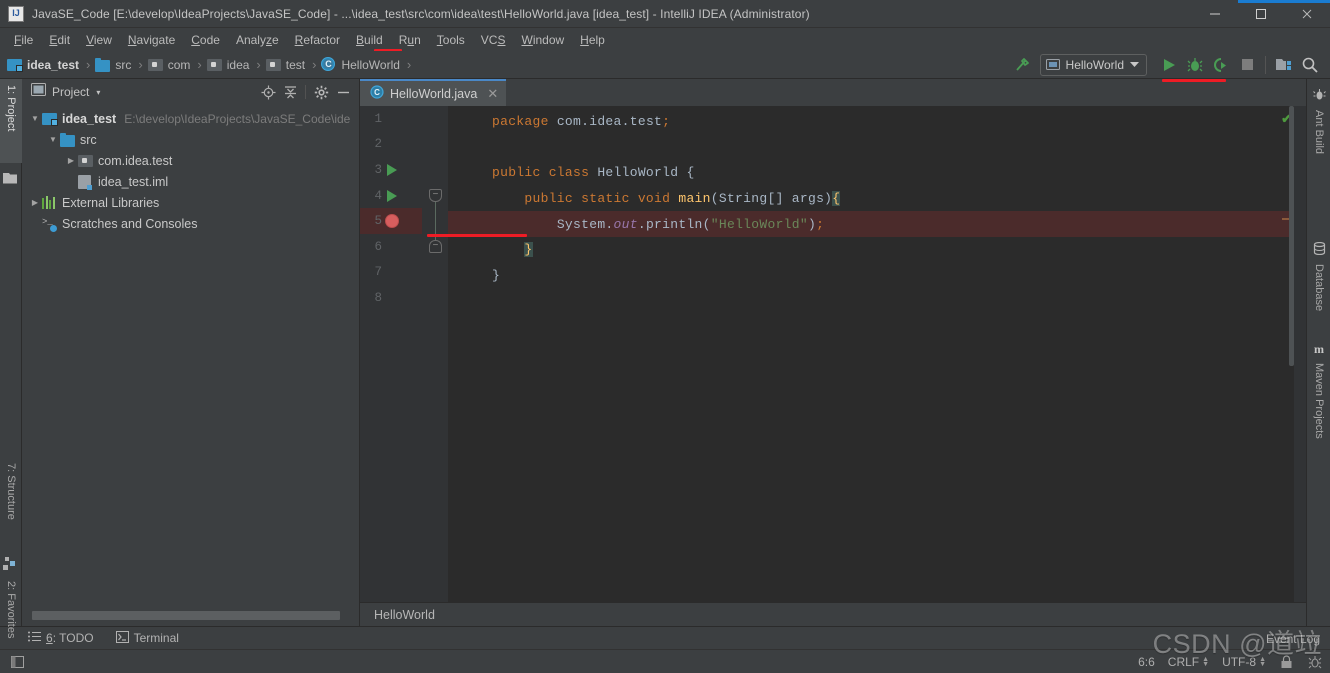 This screenshot has height=673, width=1330. I want to click on rail-label-ant-build: Ant Build, so click(1319, 132).